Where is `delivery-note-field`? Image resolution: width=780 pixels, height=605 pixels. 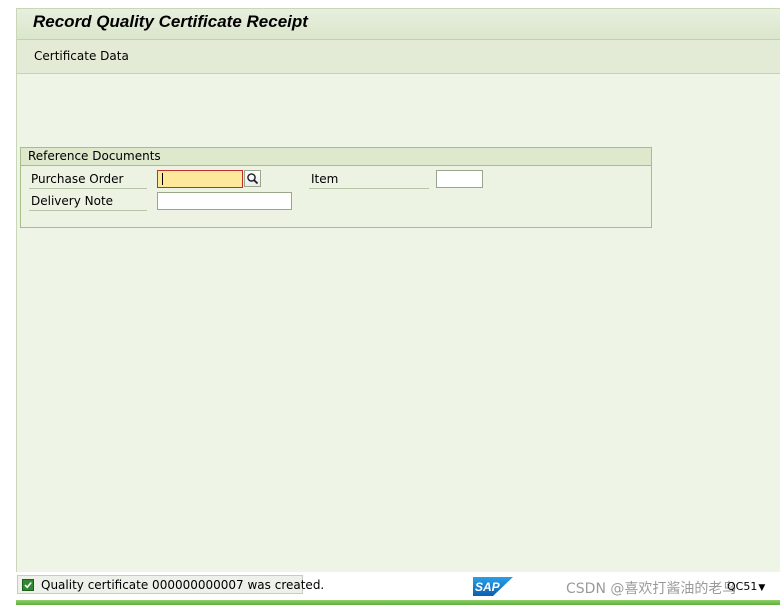
delivery-note-field is located at coordinates (224, 201).